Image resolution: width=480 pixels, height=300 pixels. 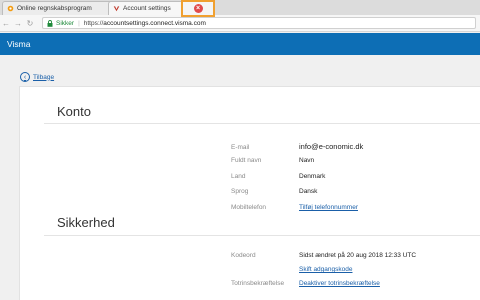 What do you see at coordinates (262, 235) in the screenshot?
I see `sikkerhed-divider` at bounding box center [262, 235].